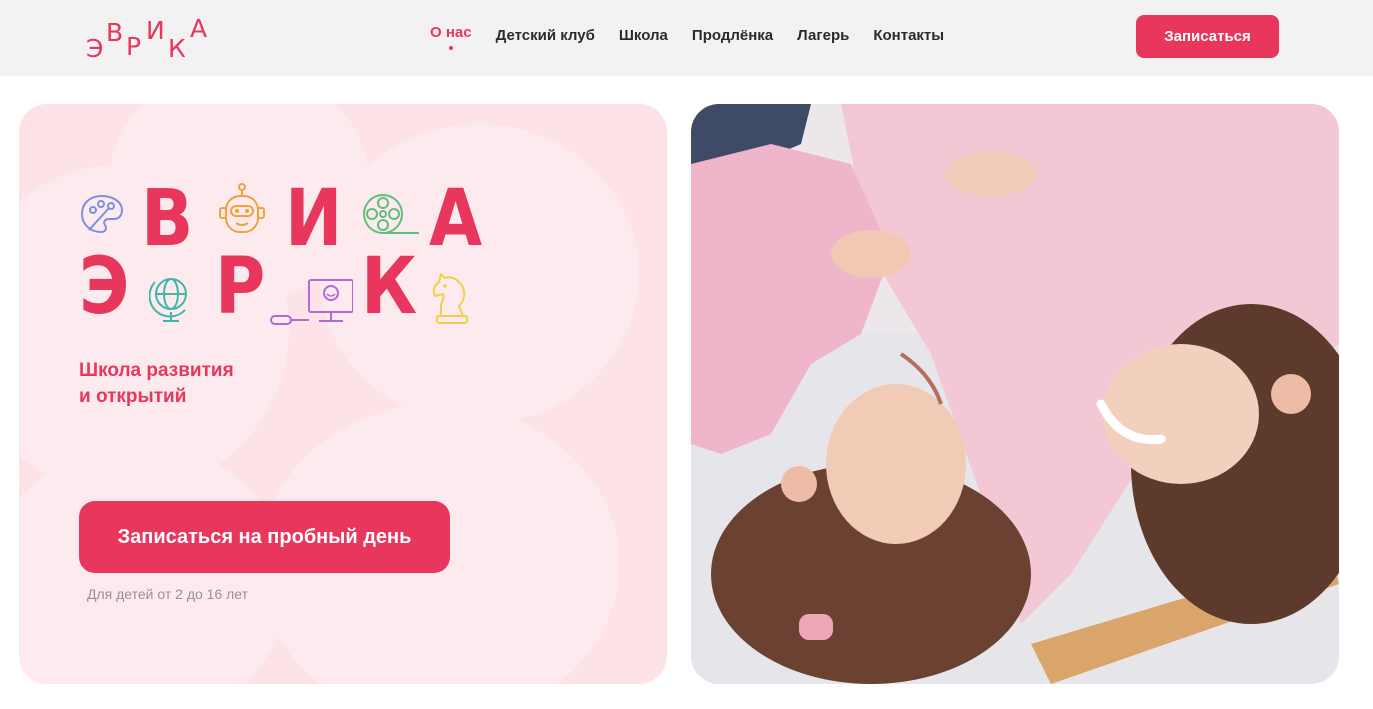  What do you see at coordinates (908, 35) in the screenshot?
I see `nav-item-contacts: Контакты` at bounding box center [908, 35].